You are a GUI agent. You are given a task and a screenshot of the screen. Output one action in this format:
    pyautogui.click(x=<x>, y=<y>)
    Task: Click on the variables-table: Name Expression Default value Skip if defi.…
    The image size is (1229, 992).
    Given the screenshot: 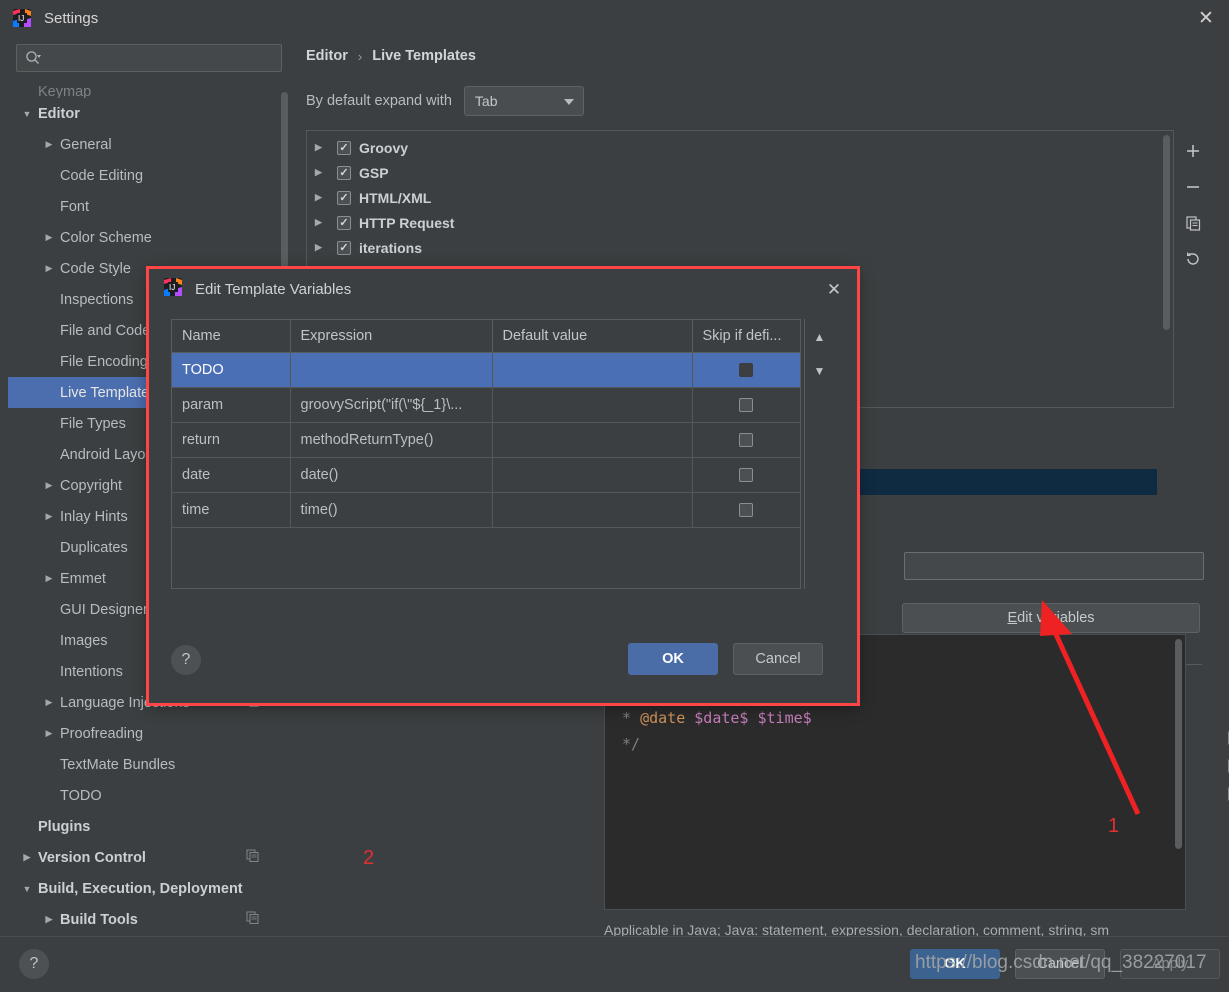 What is the action you would take?
    pyautogui.click(x=486, y=424)
    